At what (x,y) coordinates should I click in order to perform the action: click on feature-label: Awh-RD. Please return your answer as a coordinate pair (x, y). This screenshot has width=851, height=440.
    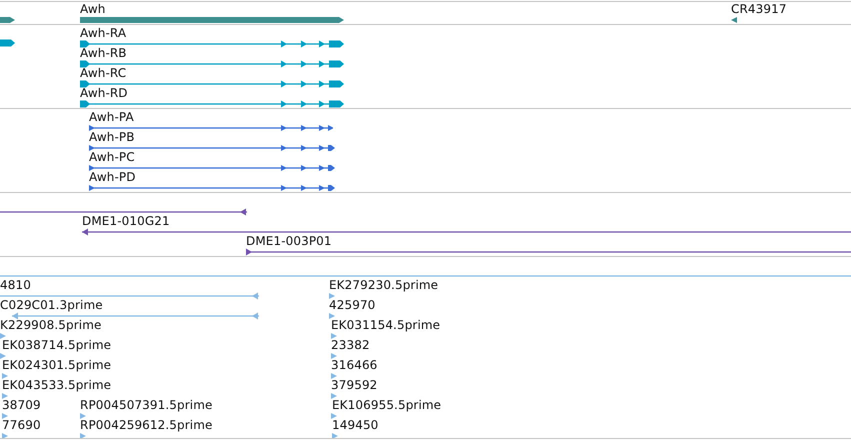
    Looking at the image, I should click on (104, 93).